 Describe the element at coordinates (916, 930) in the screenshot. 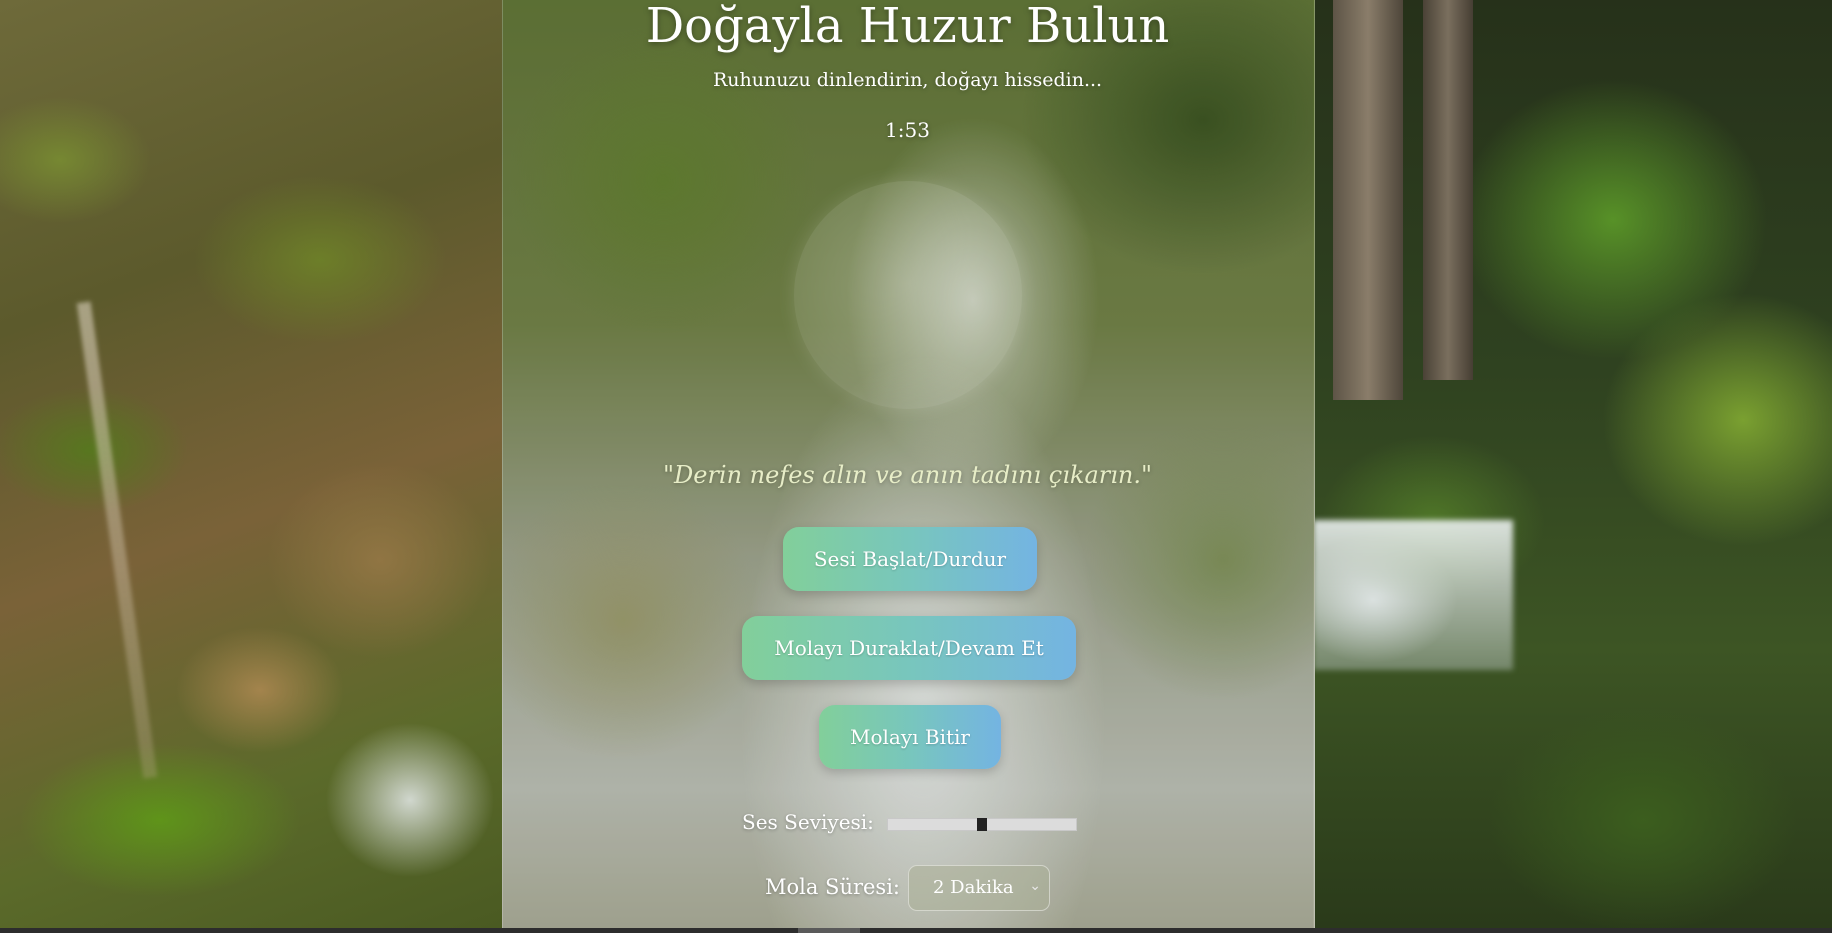

I see `bottom-scrollbar` at that location.